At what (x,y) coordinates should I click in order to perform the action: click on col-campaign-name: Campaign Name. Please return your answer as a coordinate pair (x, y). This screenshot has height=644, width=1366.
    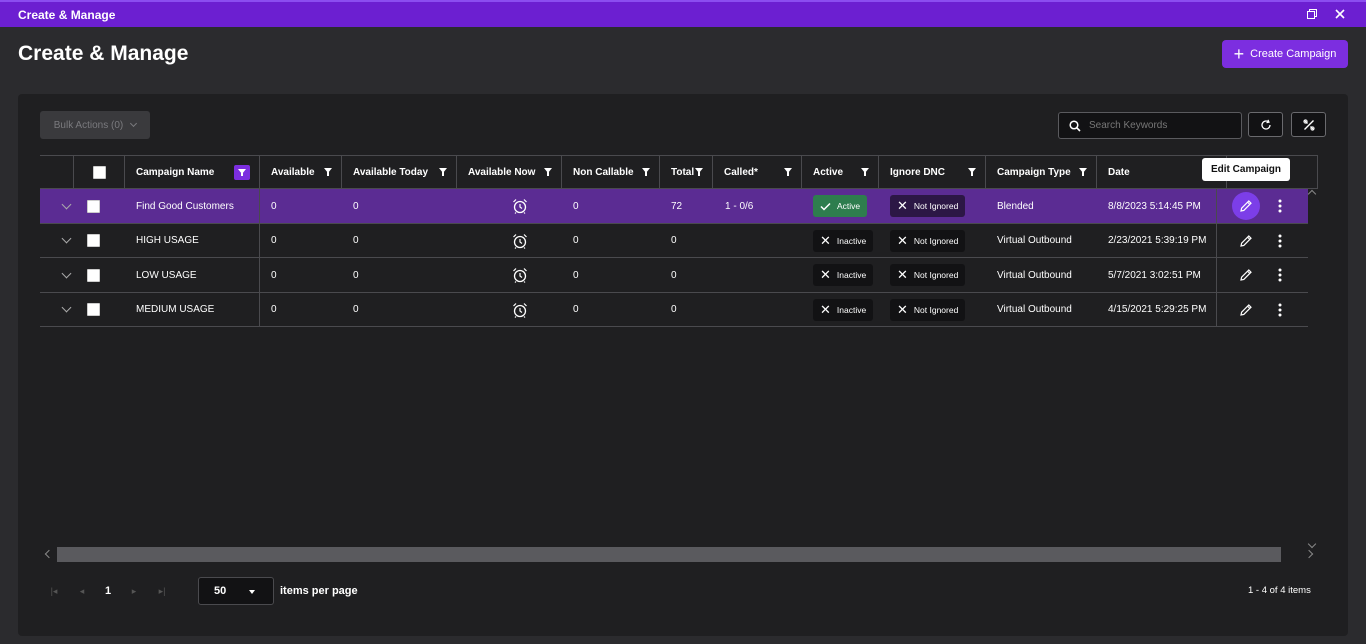
    Looking at the image, I should click on (192, 172).